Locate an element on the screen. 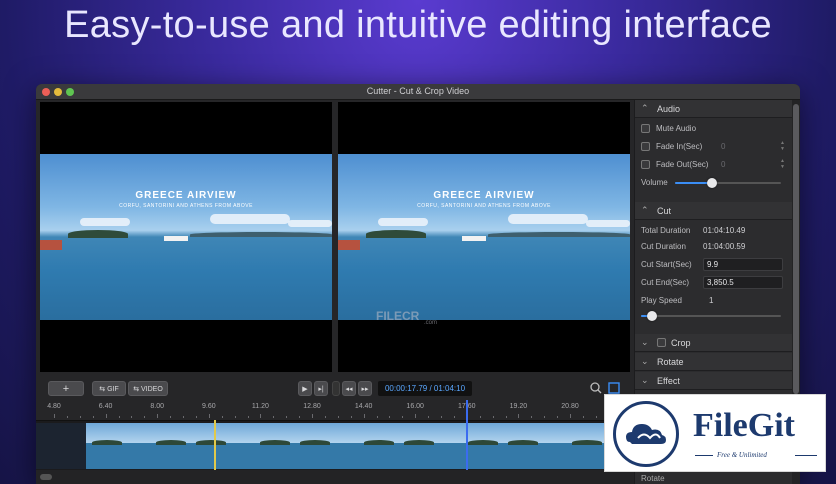 Image resolution: width=836 pixels, height=484 pixels. mute-audio-row: Mute Audio is located at coordinates (714, 129).